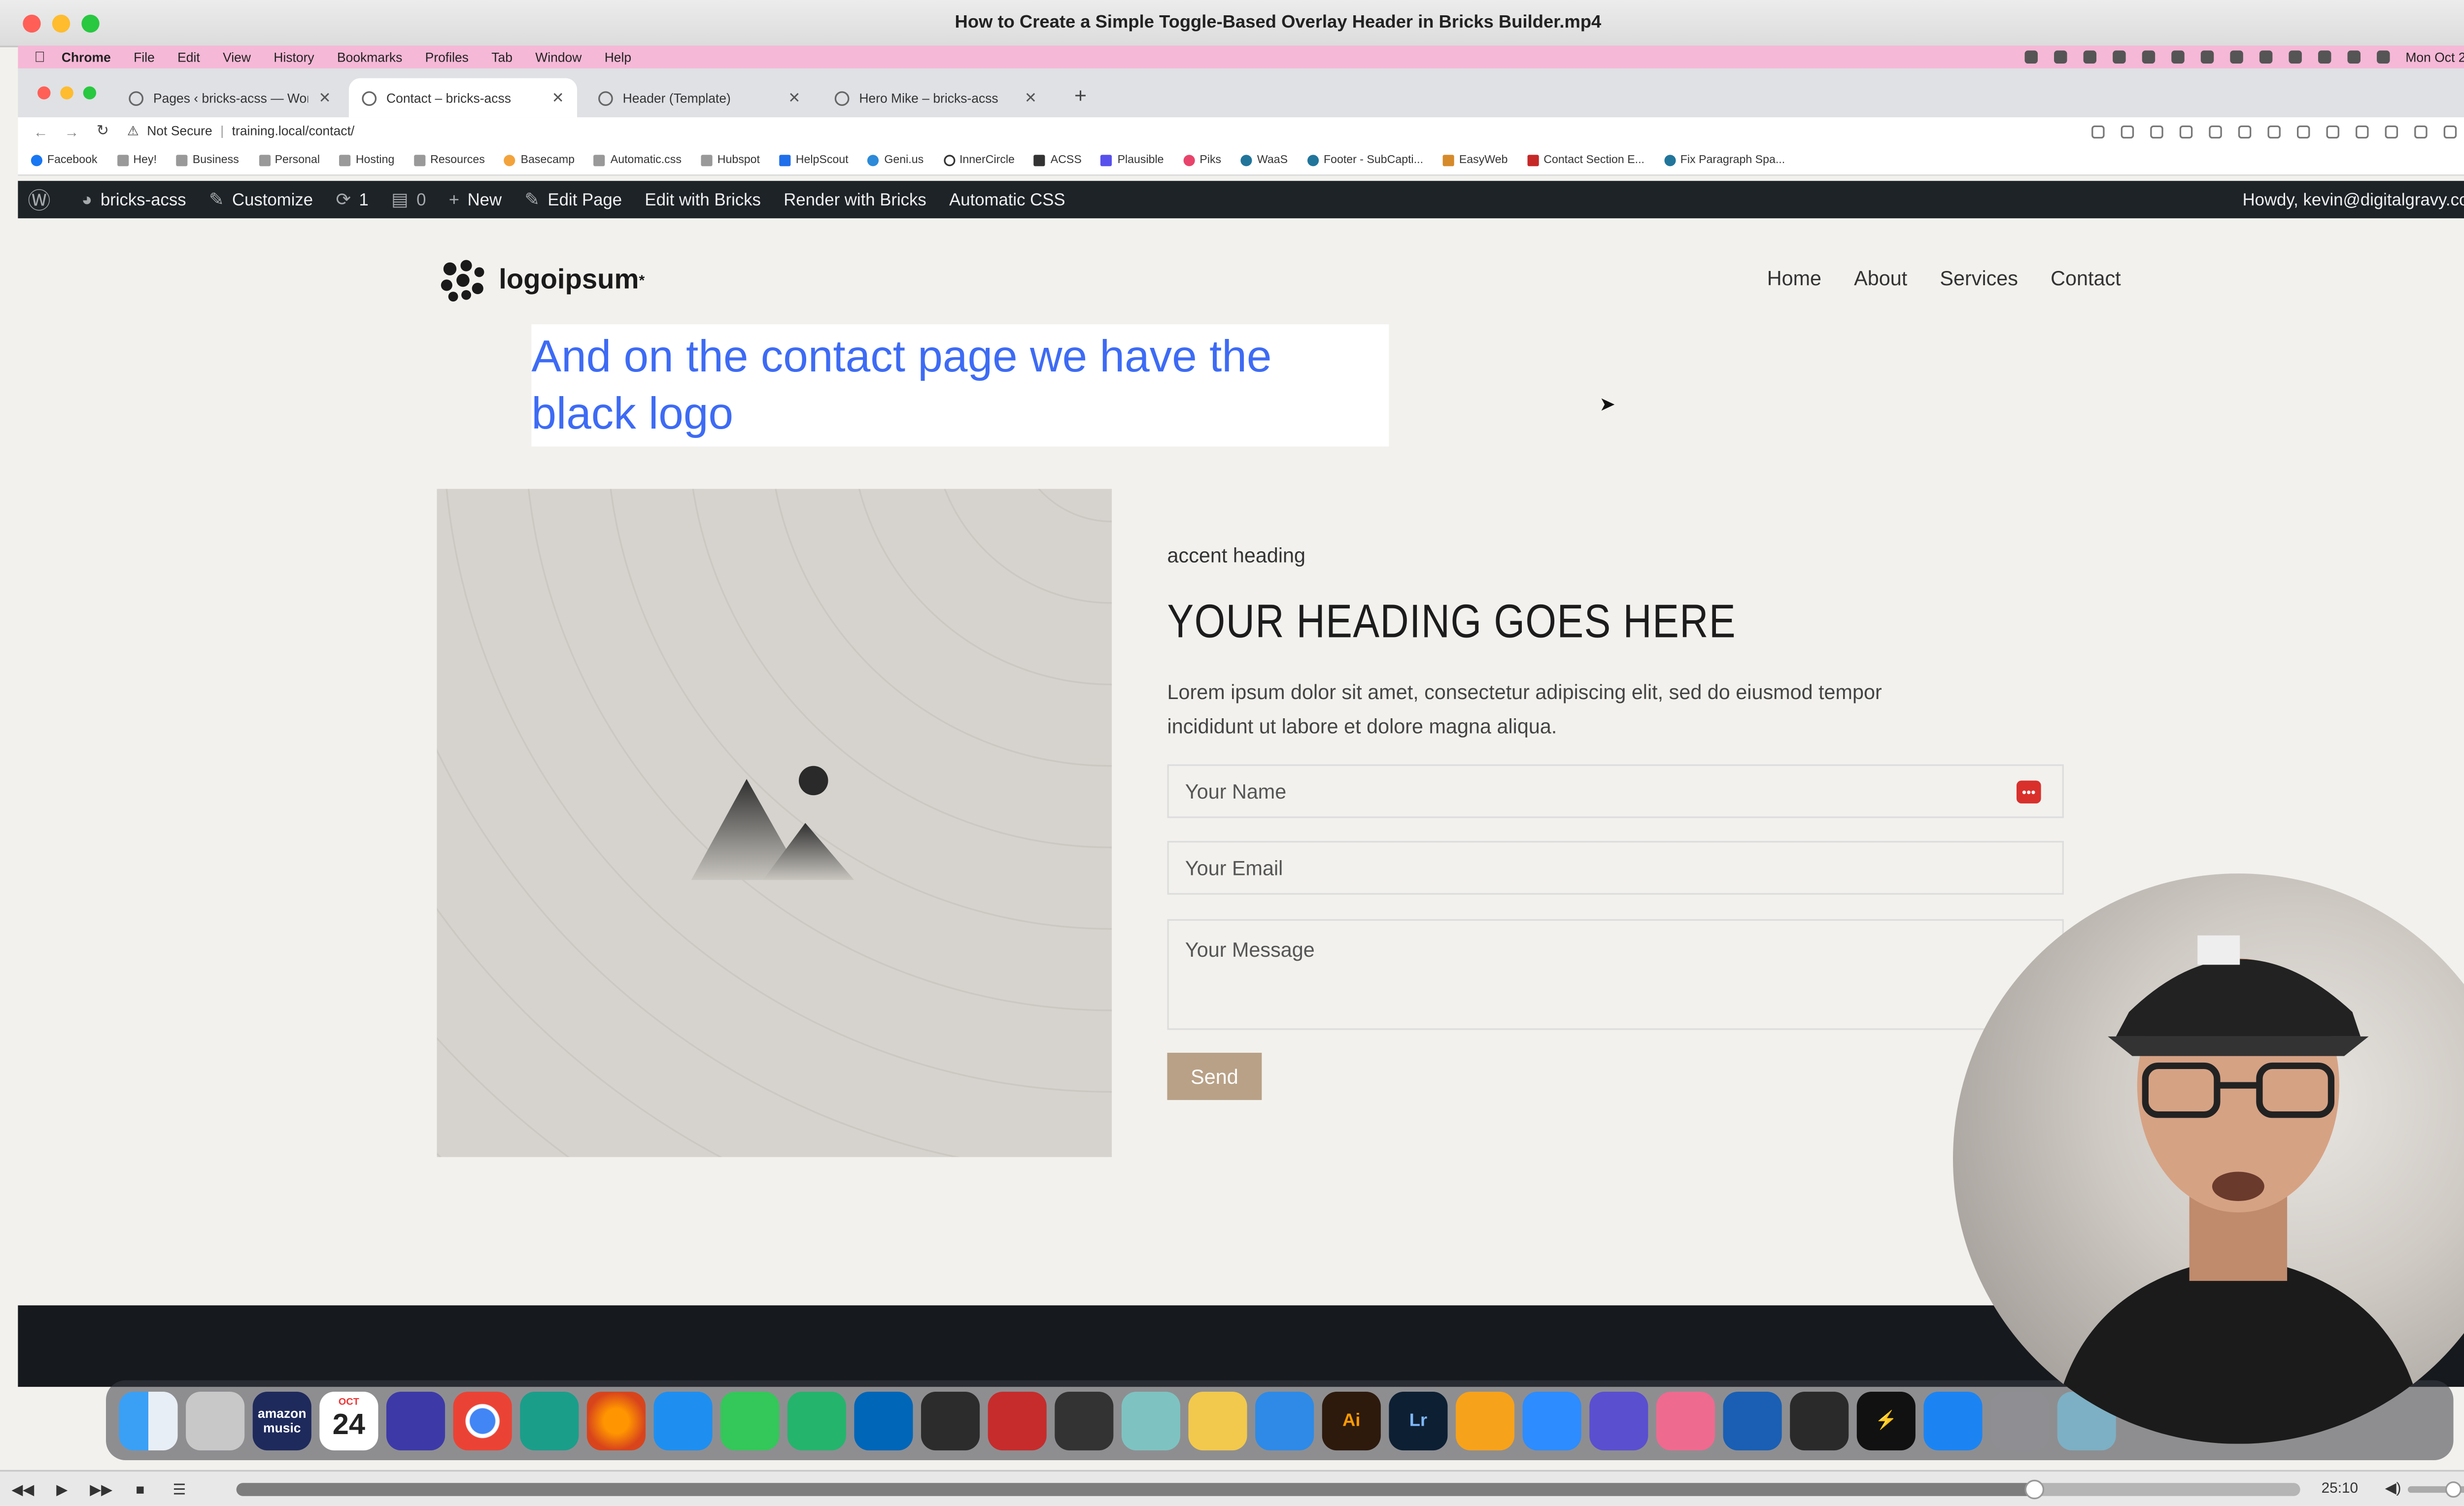  I want to click on warning-icon: ⚠, so click(133, 131).